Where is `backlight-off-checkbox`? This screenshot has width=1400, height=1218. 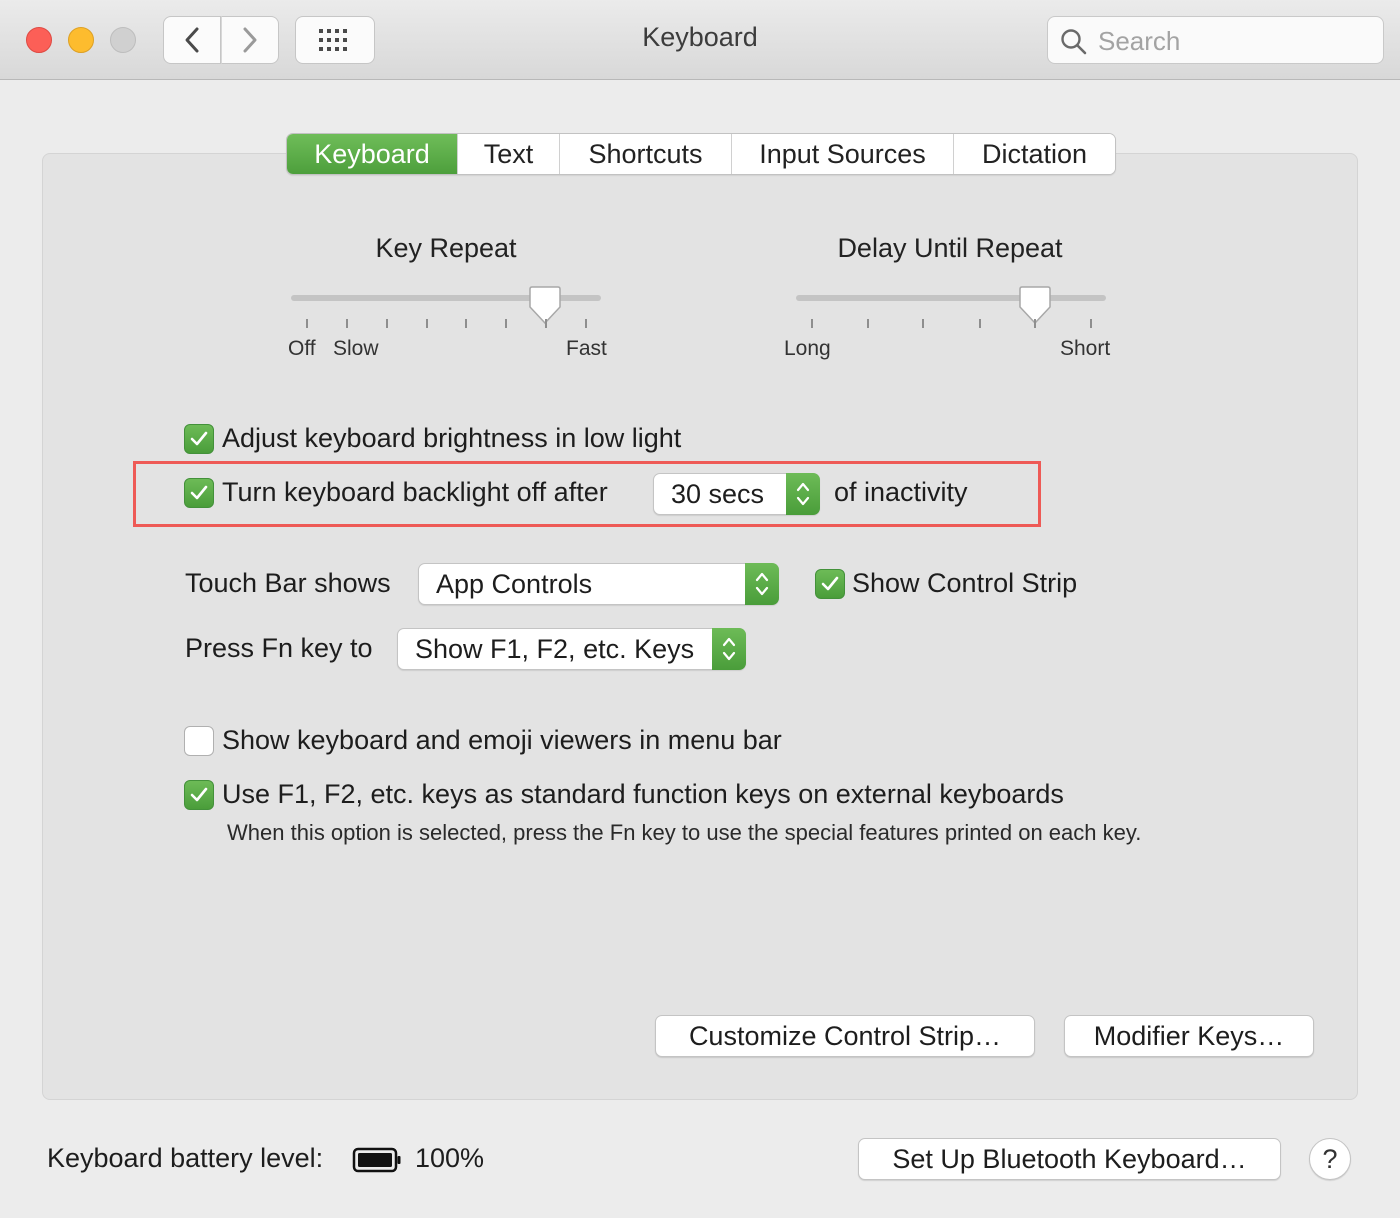 backlight-off-checkbox is located at coordinates (199, 493).